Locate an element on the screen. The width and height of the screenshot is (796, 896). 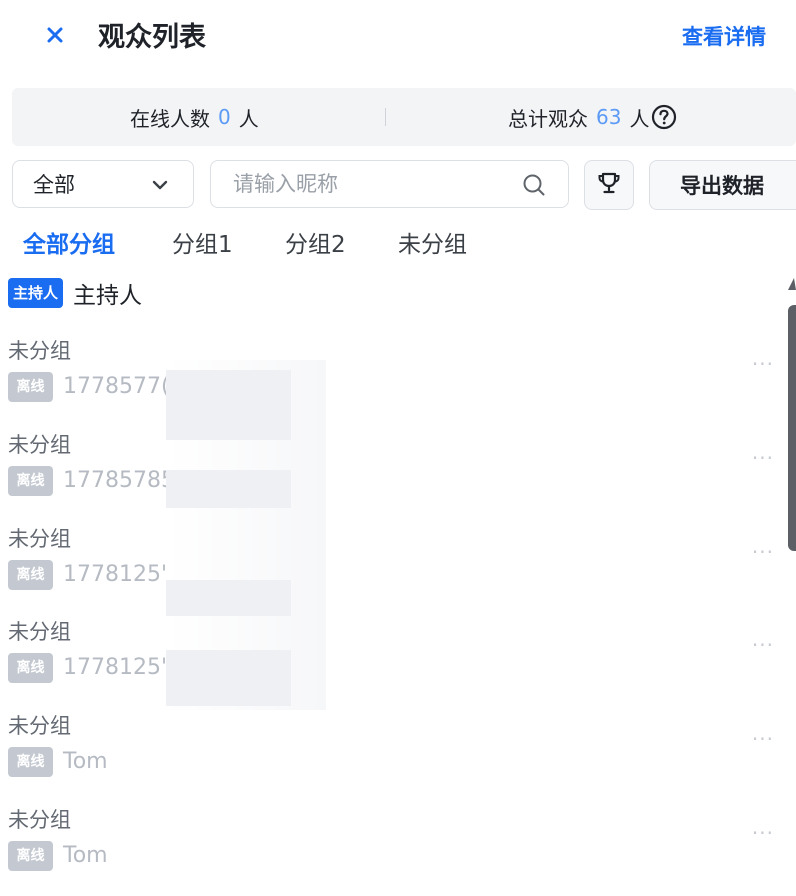
viewer-name: 17785785 is located at coordinates (119, 480).